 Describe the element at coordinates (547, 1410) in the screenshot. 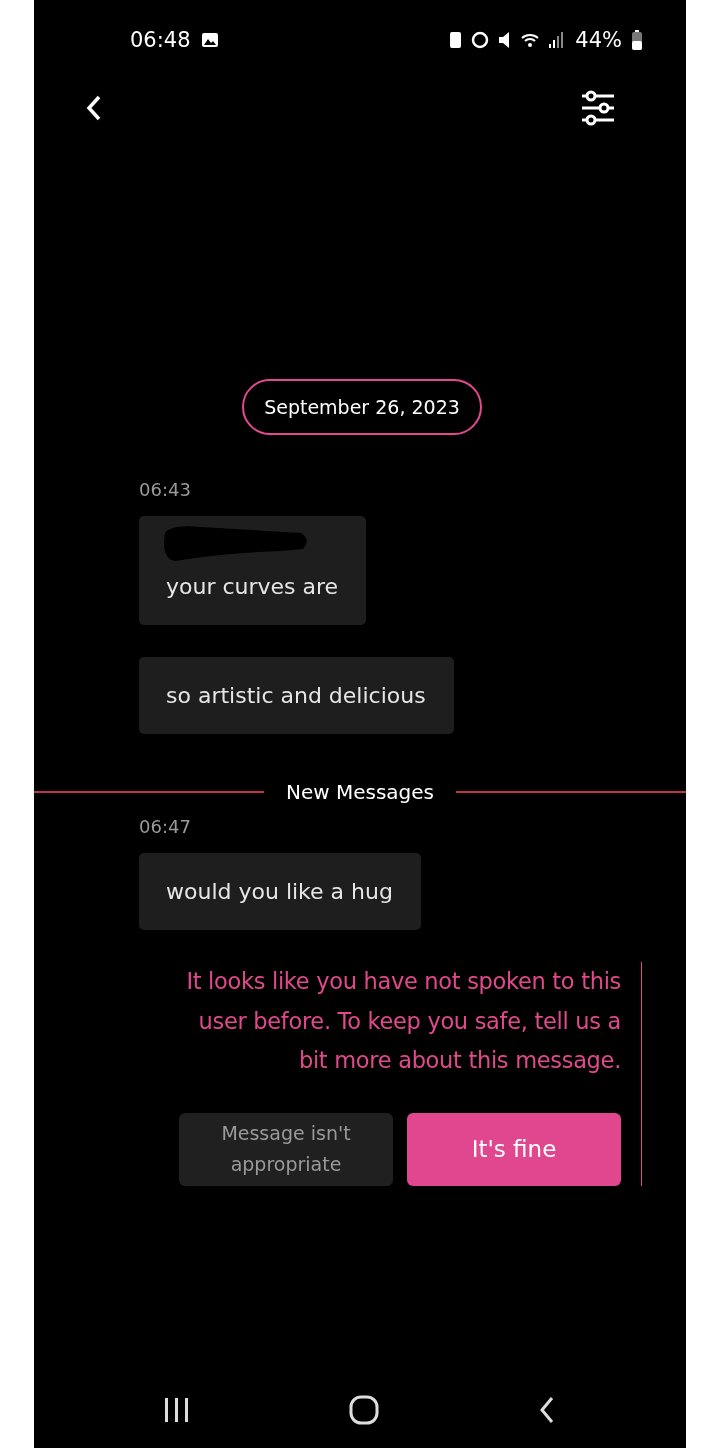

I see `back-icon` at that location.